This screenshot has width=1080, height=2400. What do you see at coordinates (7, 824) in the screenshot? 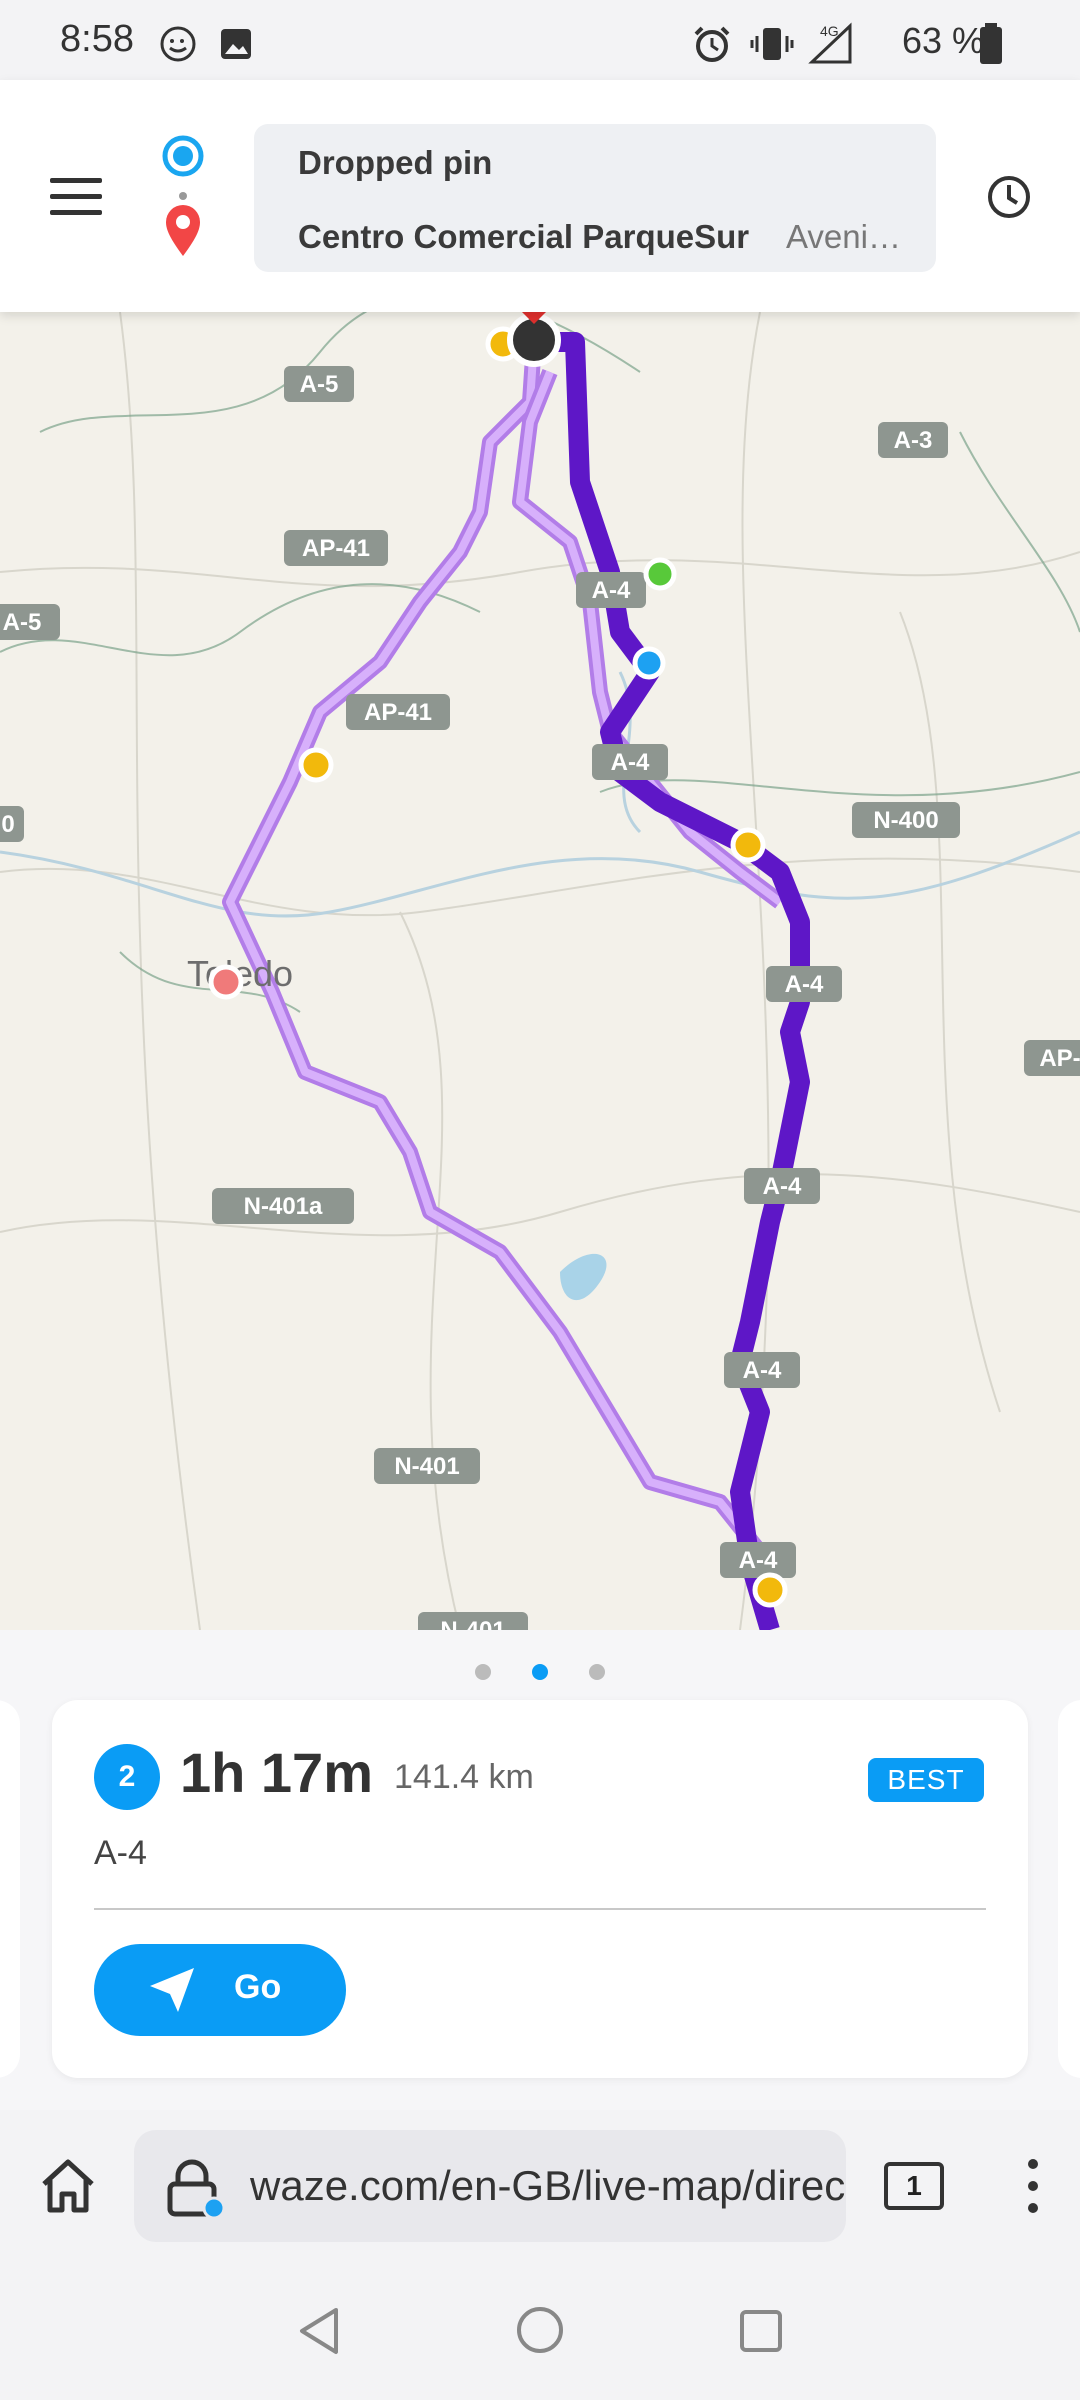
I see `shield-left-edge: 0` at bounding box center [7, 824].